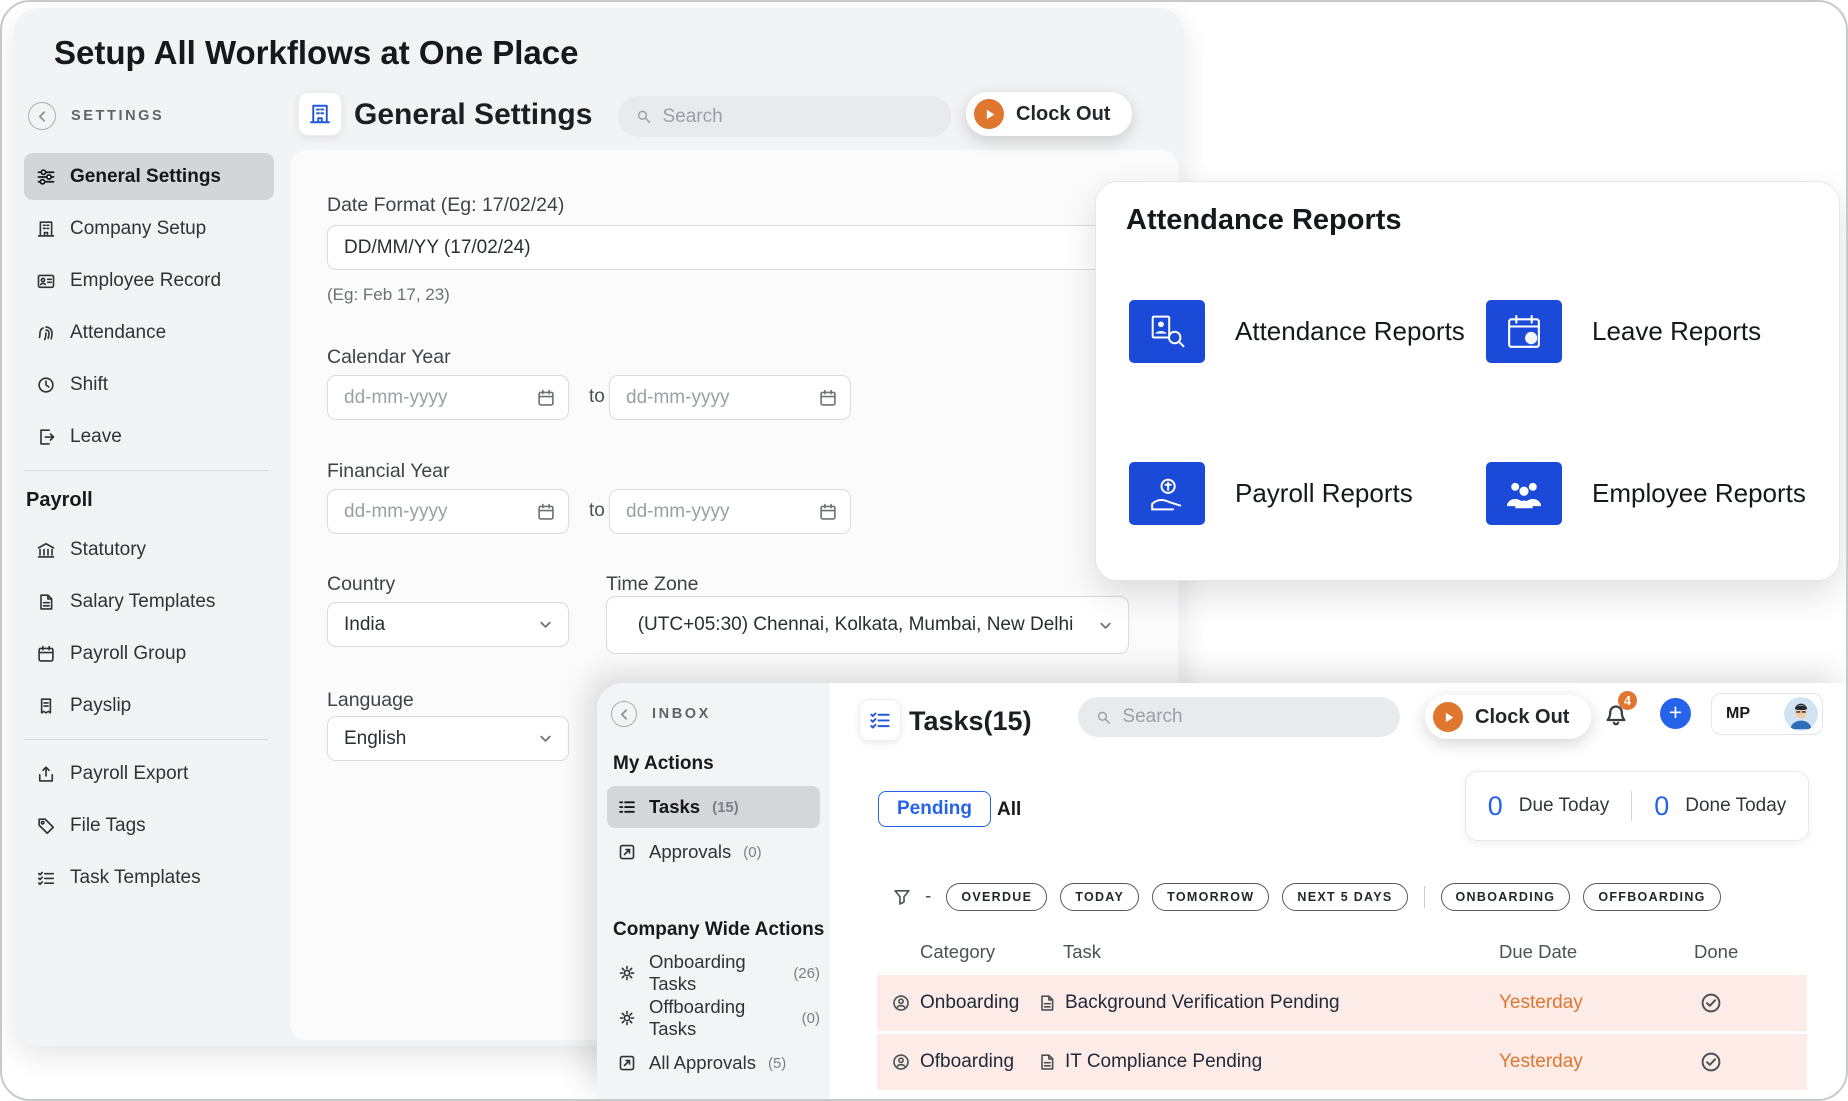 Image resolution: width=1848 pixels, height=1101 pixels. I want to click on profile-menu: MP, so click(1767, 714).